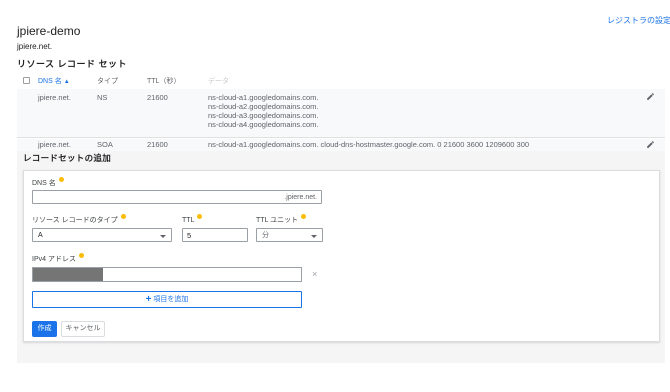 The width and height of the screenshot is (670, 392). I want to click on dns-name-suffix: .jpiere.net., so click(300, 197).